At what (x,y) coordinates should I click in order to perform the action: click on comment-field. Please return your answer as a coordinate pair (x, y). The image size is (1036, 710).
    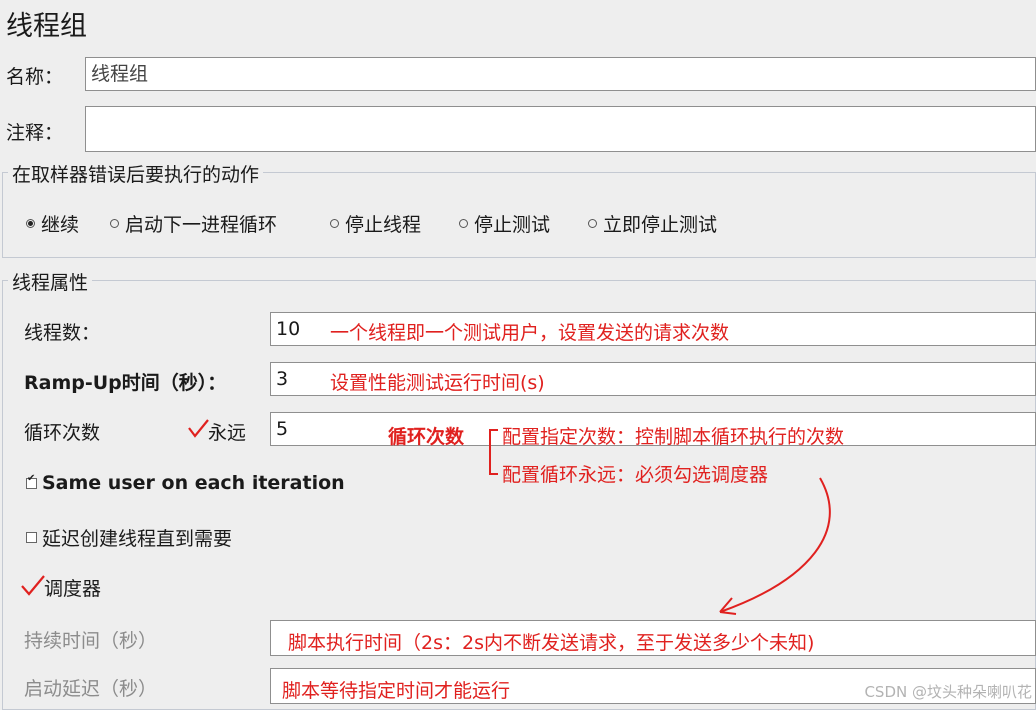
    Looking at the image, I should click on (560, 129).